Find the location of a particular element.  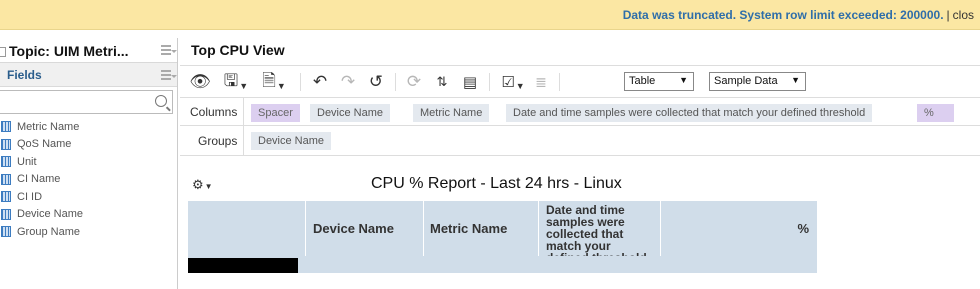

table-row is located at coordinates (502, 264).